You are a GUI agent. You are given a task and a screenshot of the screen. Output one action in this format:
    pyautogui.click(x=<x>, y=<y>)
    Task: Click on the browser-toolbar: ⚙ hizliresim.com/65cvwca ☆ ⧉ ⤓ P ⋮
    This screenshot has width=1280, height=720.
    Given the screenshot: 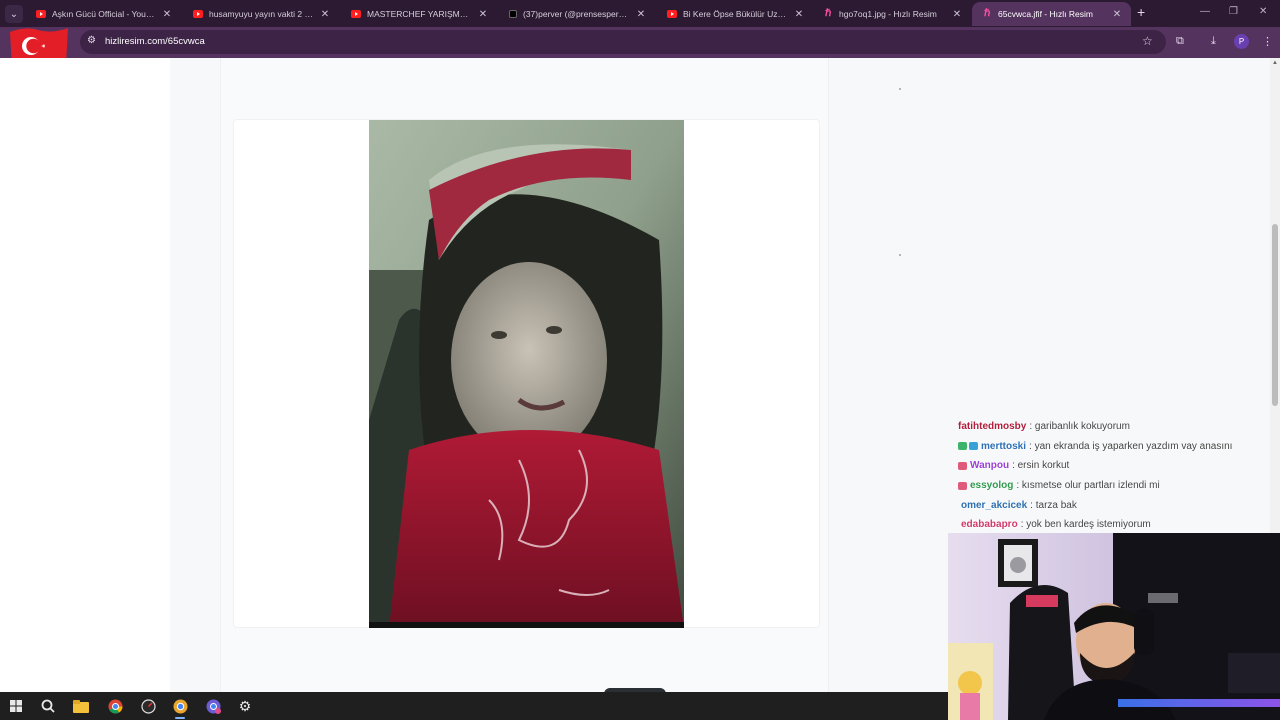 What is the action you would take?
    pyautogui.click(x=640, y=42)
    